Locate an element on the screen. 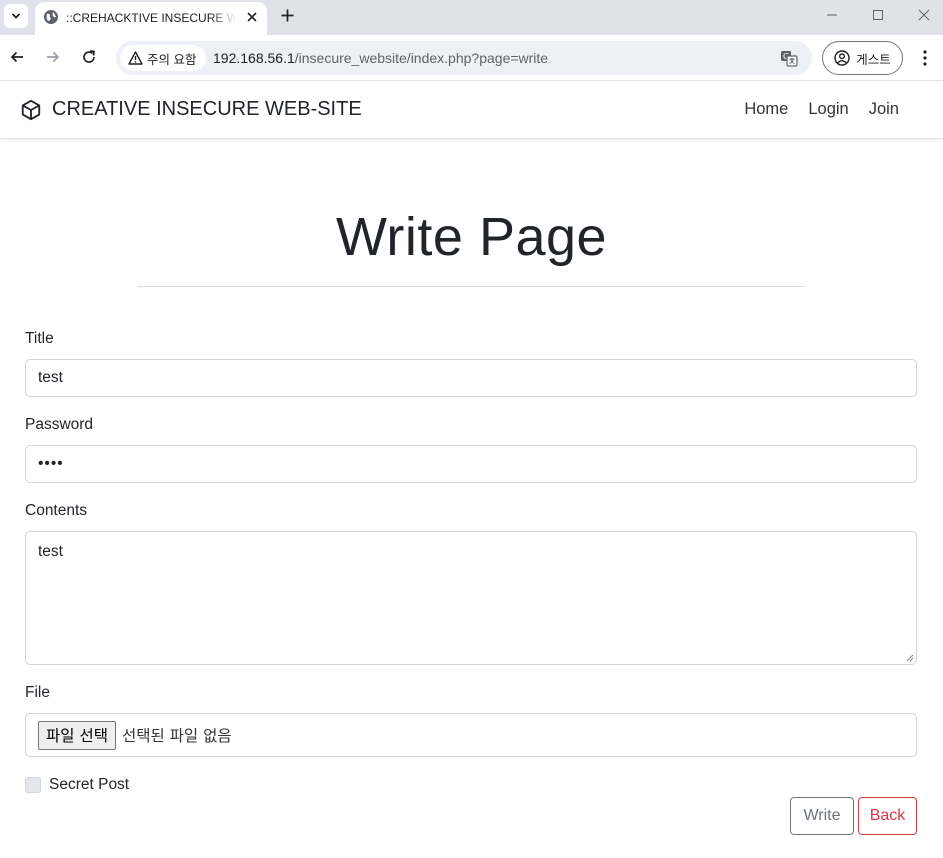 Image resolution: width=943 pixels, height=858 pixels. url-host: 192.168.56.1 is located at coordinates (254, 58).